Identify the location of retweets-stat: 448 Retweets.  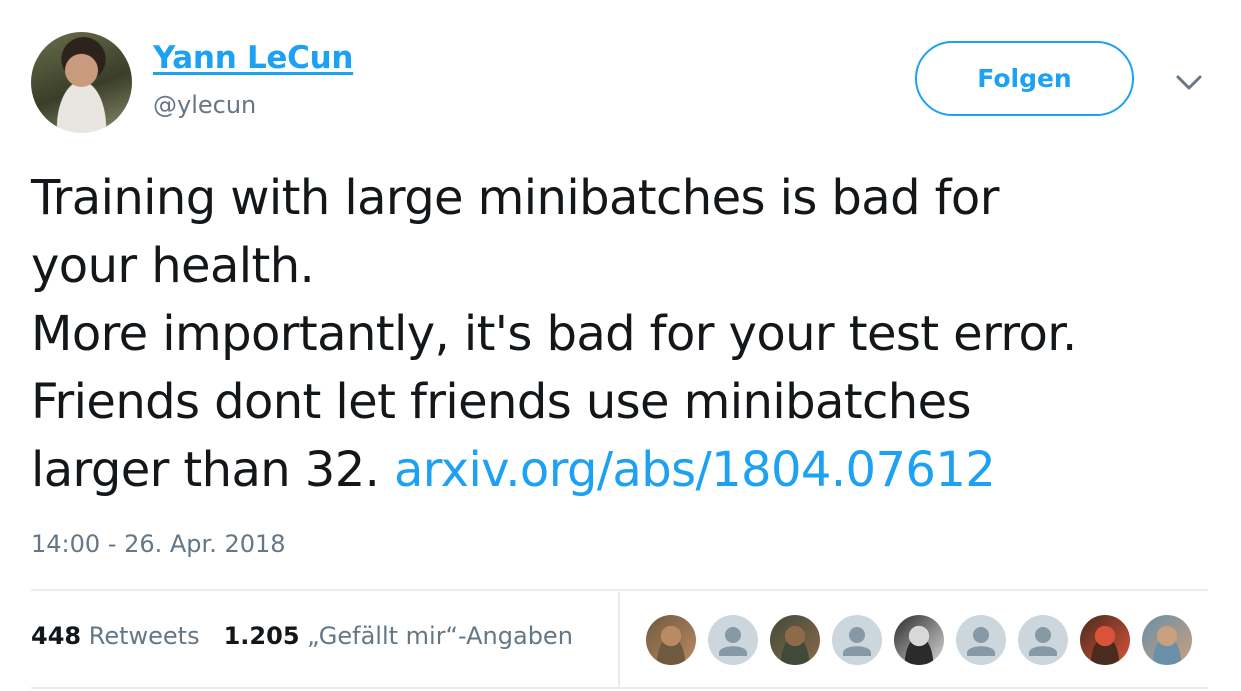
(115, 636).